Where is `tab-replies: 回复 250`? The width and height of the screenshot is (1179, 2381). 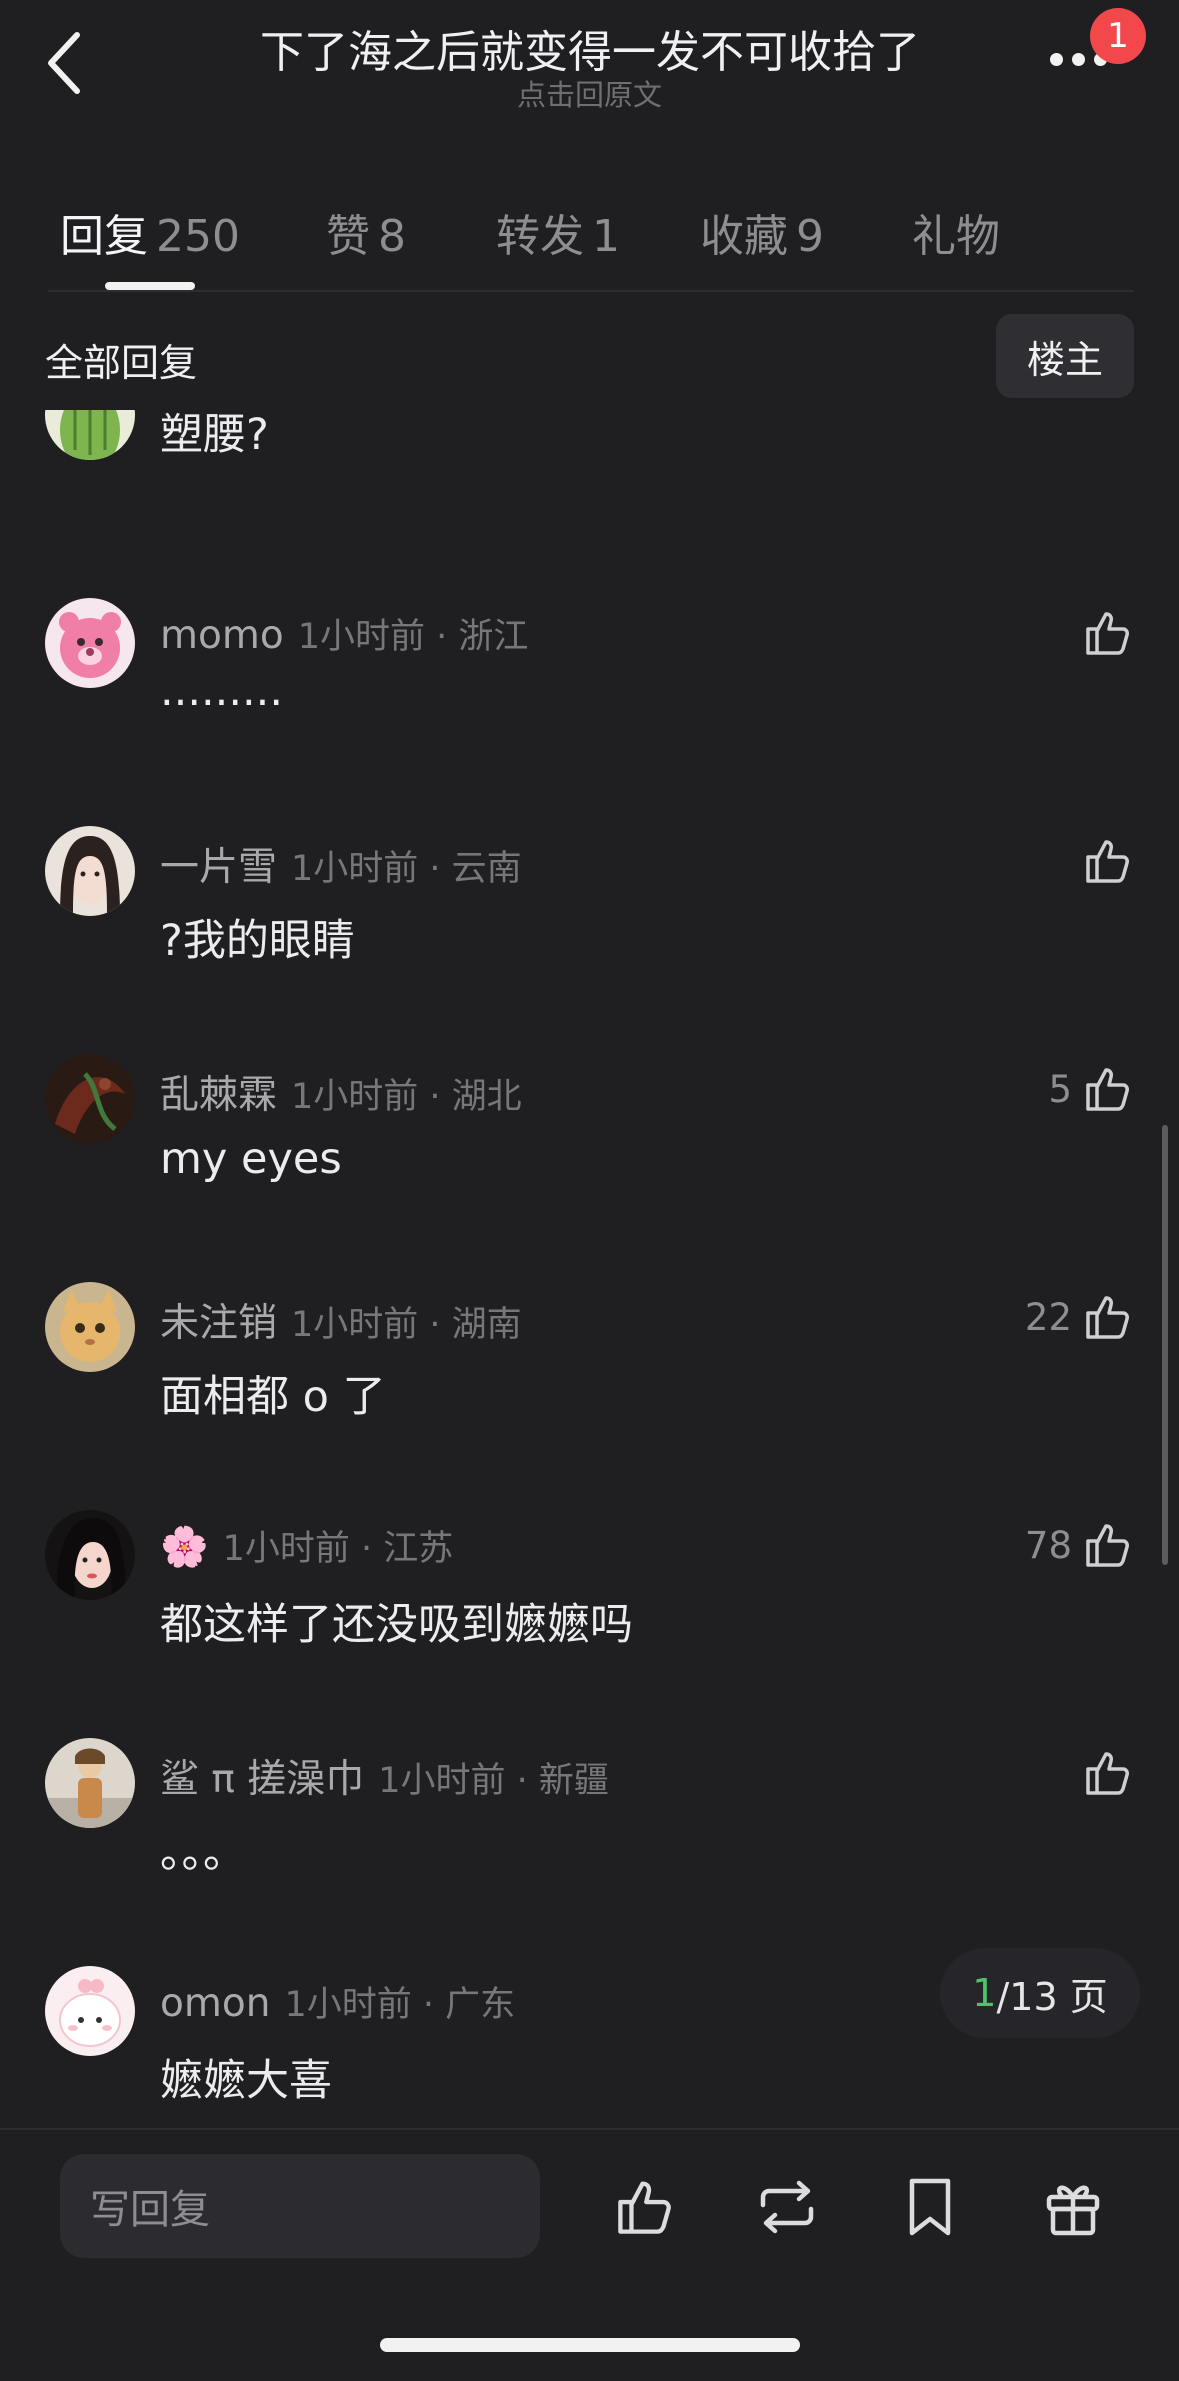
tab-replies: 回复 250 is located at coordinates (150, 232).